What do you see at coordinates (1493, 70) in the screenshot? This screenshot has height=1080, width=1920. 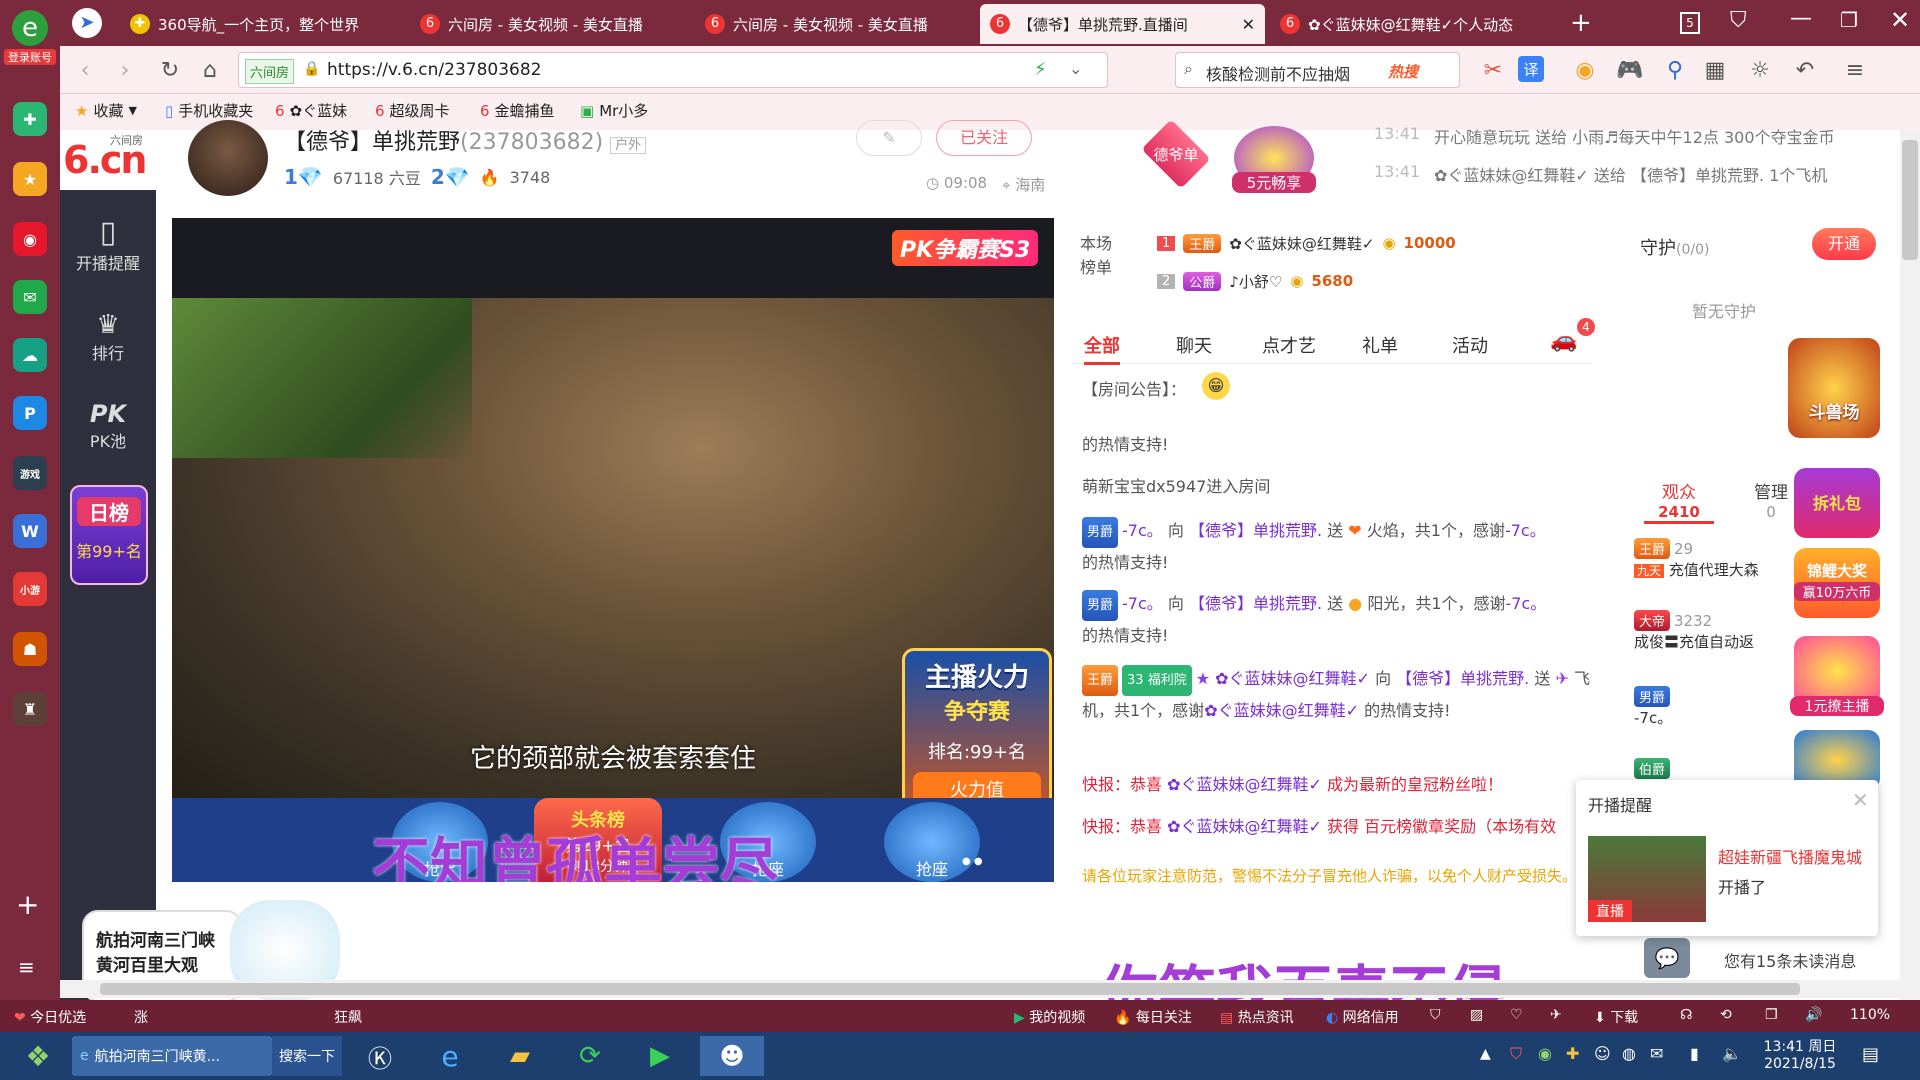 I see `scissors-icon: ✂` at bounding box center [1493, 70].